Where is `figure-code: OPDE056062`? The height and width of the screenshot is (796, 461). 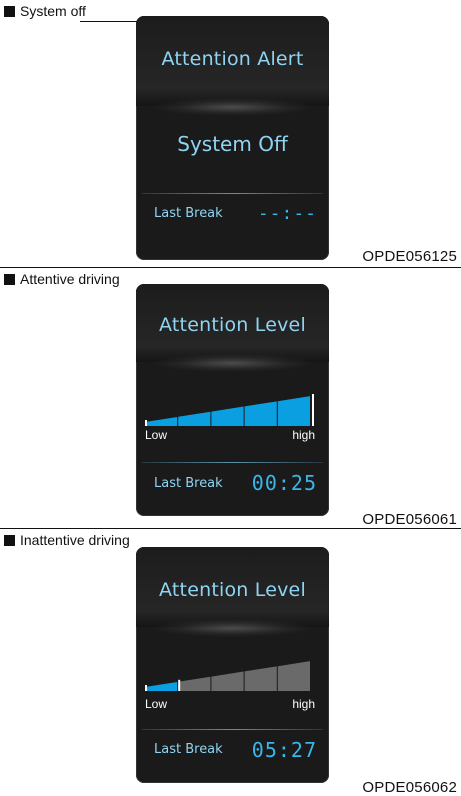
figure-code: OPDE056062 is located at coordinates (409, 787).